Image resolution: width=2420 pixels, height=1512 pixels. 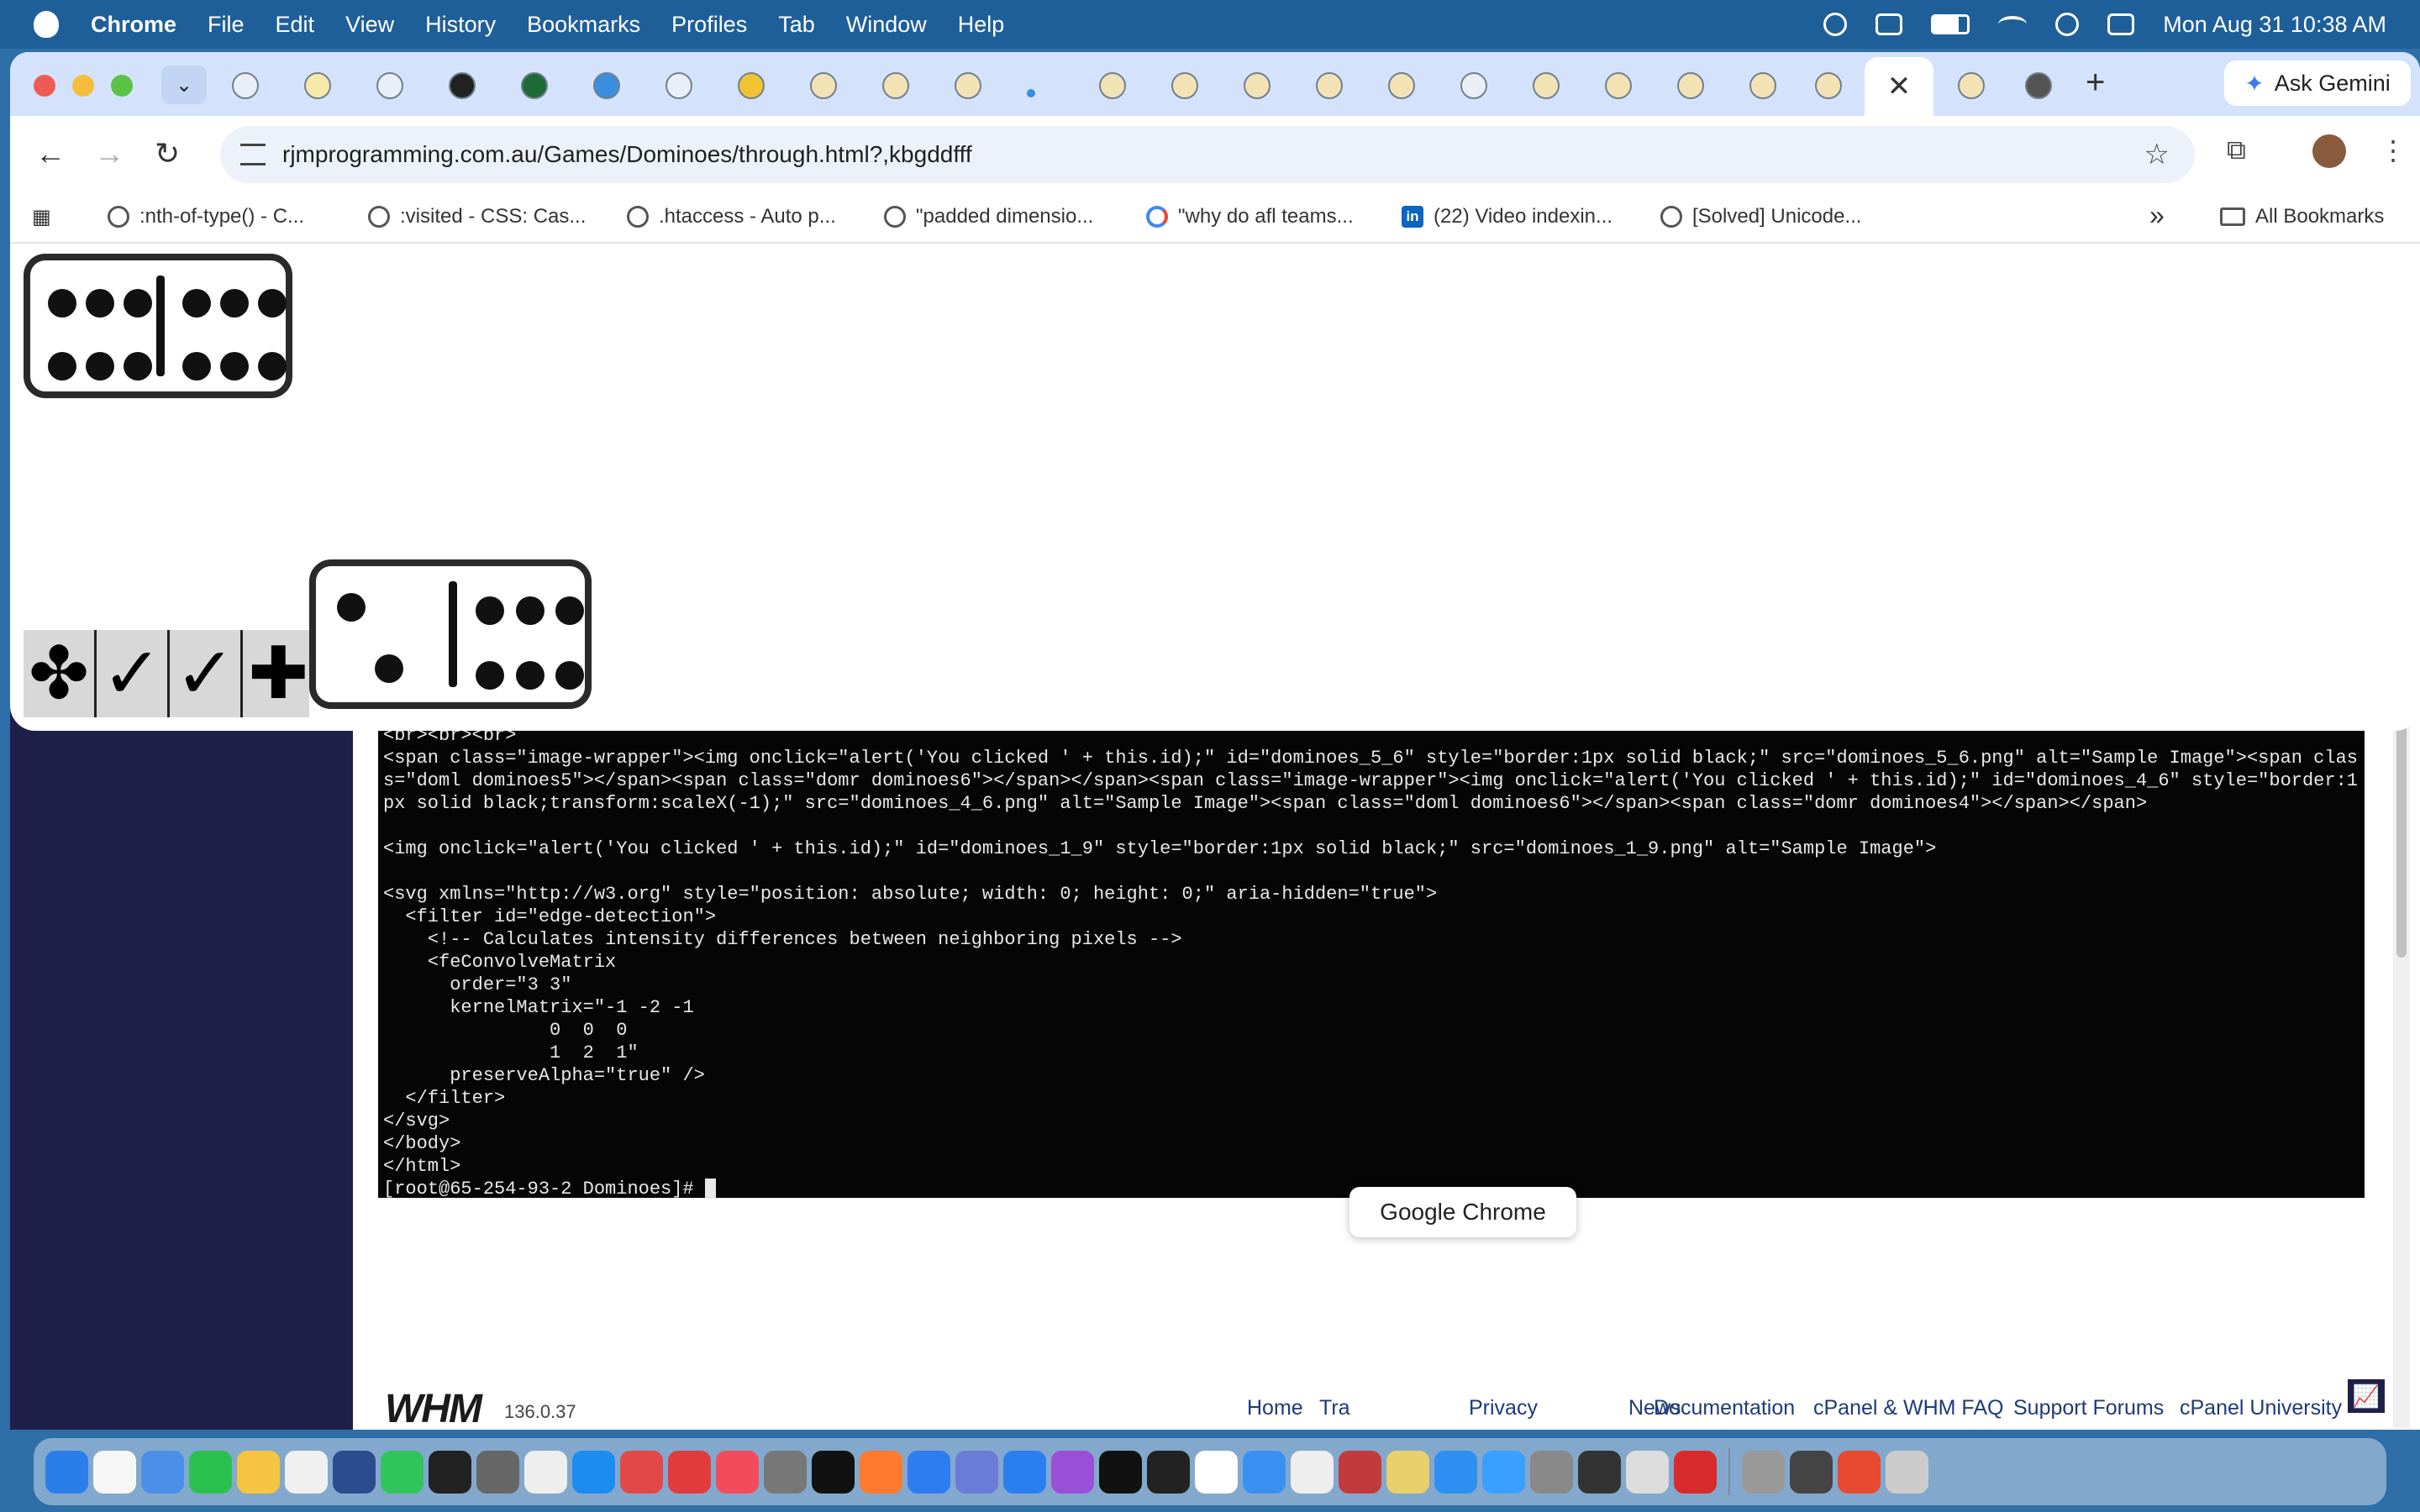 I want to click on zoom-window-button, so click(x=122, y=86).